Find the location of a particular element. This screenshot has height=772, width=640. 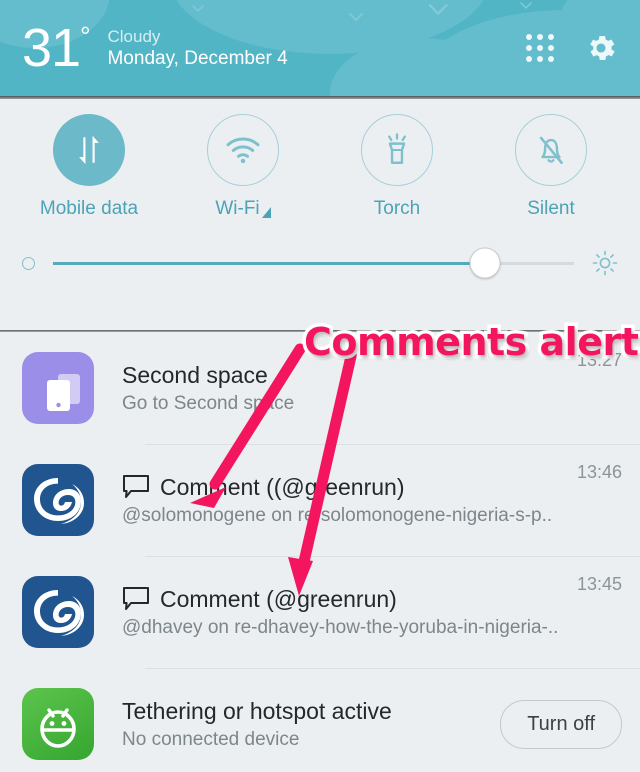

notification-title: Tethering or hotspot active is located at coordinates (311, 711).